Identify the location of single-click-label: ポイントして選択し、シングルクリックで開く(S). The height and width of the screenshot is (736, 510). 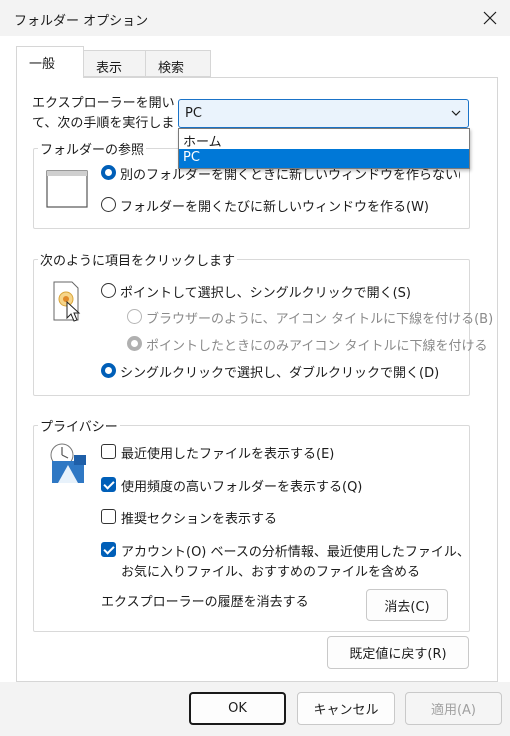
(266, 293).